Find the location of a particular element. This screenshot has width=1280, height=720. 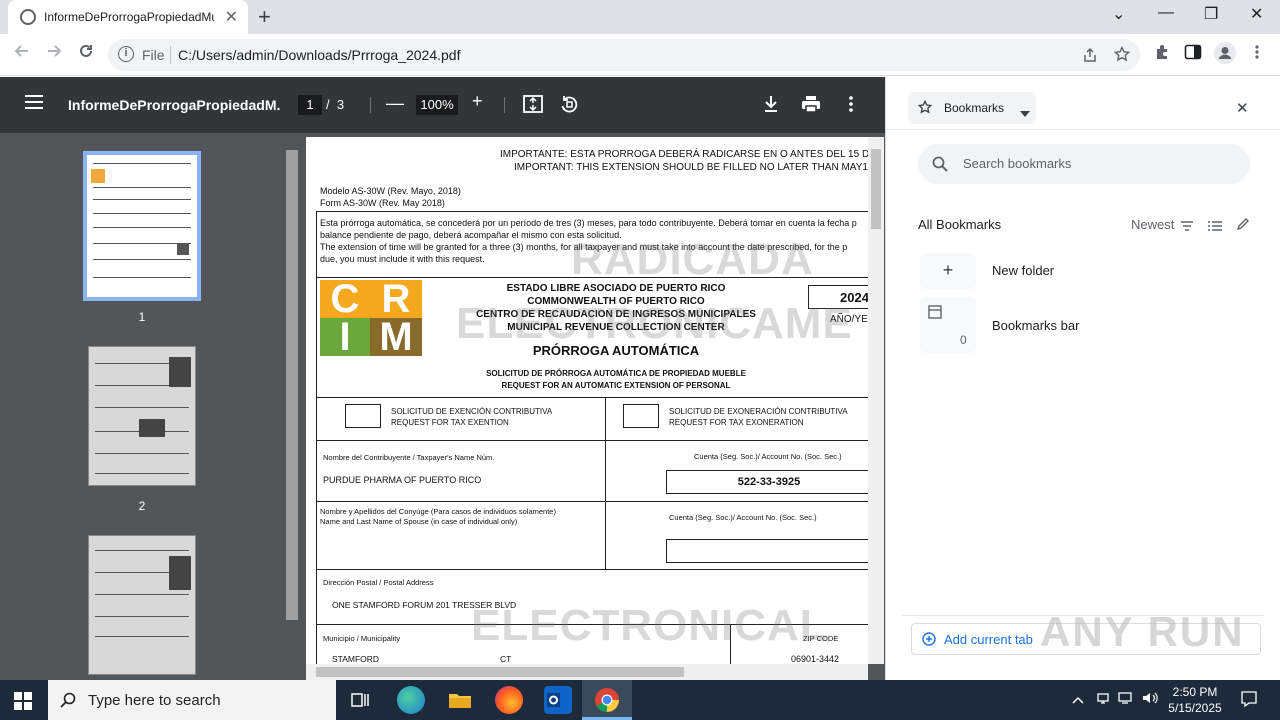

firefox-icon is located at coordinates (509, 700).